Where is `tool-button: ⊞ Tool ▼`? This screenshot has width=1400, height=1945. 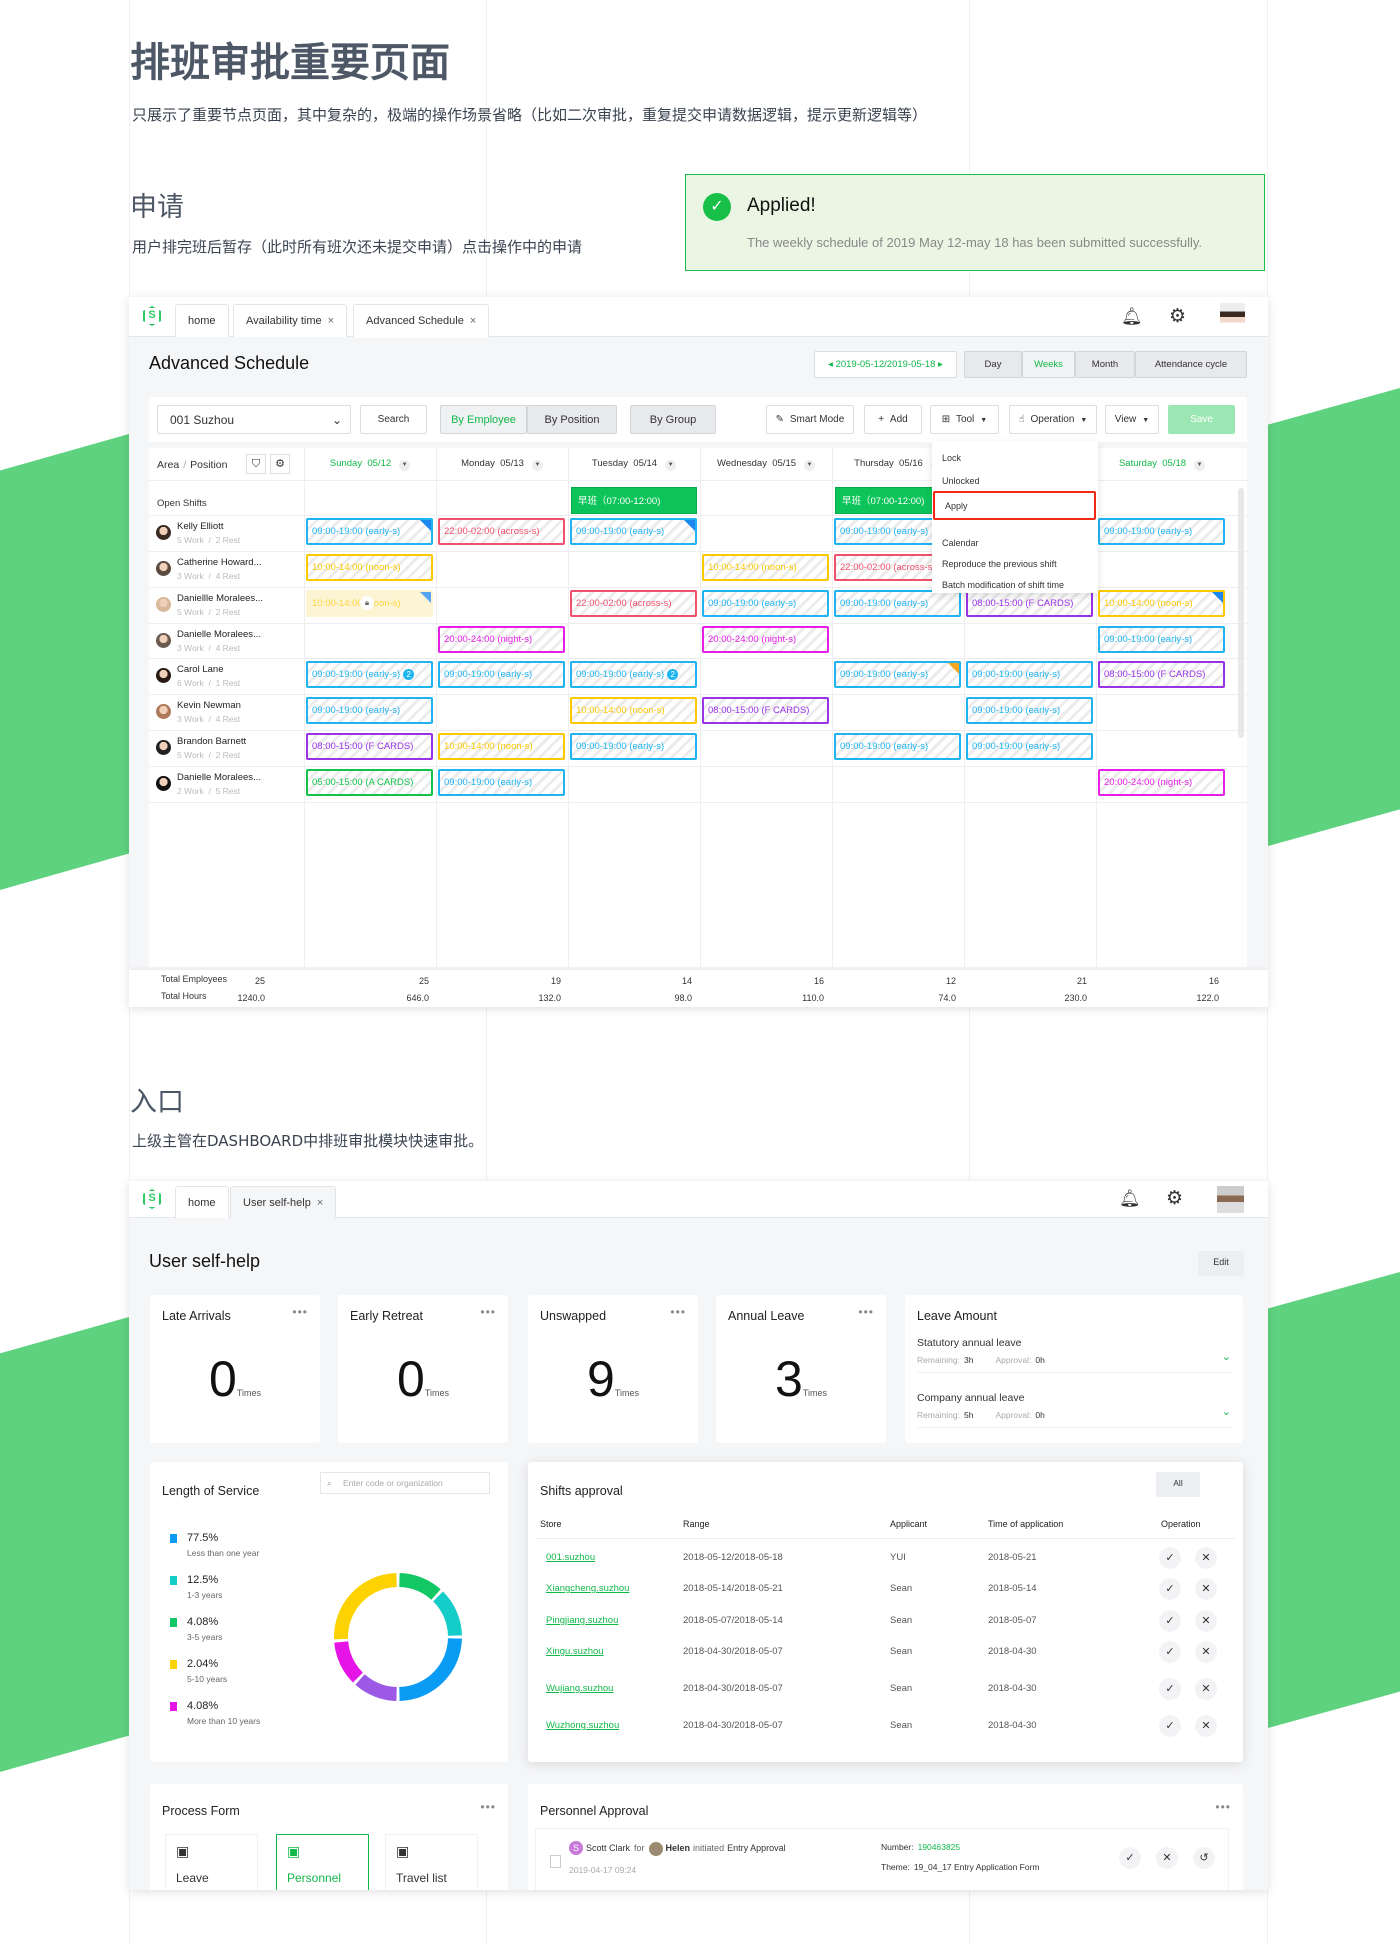
tool-button: ⊞ Tool ▼ is located at coordinates (964, 419).